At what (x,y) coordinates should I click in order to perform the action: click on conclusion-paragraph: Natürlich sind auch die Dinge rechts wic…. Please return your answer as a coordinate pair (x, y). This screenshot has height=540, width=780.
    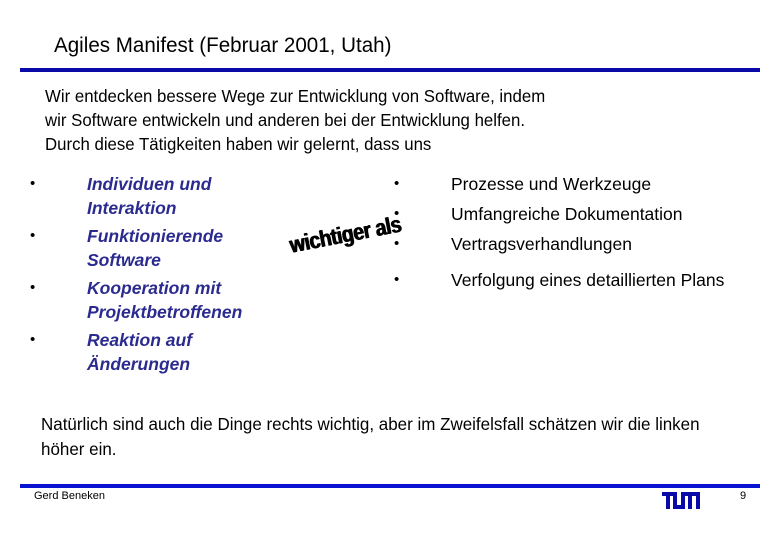
    Looking at the image, I should click on (370, 436).